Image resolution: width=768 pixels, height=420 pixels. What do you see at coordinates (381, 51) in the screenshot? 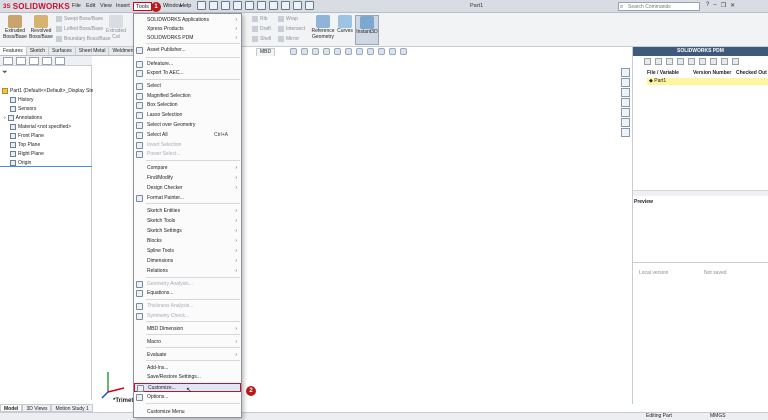
I see `edit-appearance-icon` at bounding box center [381, 51].